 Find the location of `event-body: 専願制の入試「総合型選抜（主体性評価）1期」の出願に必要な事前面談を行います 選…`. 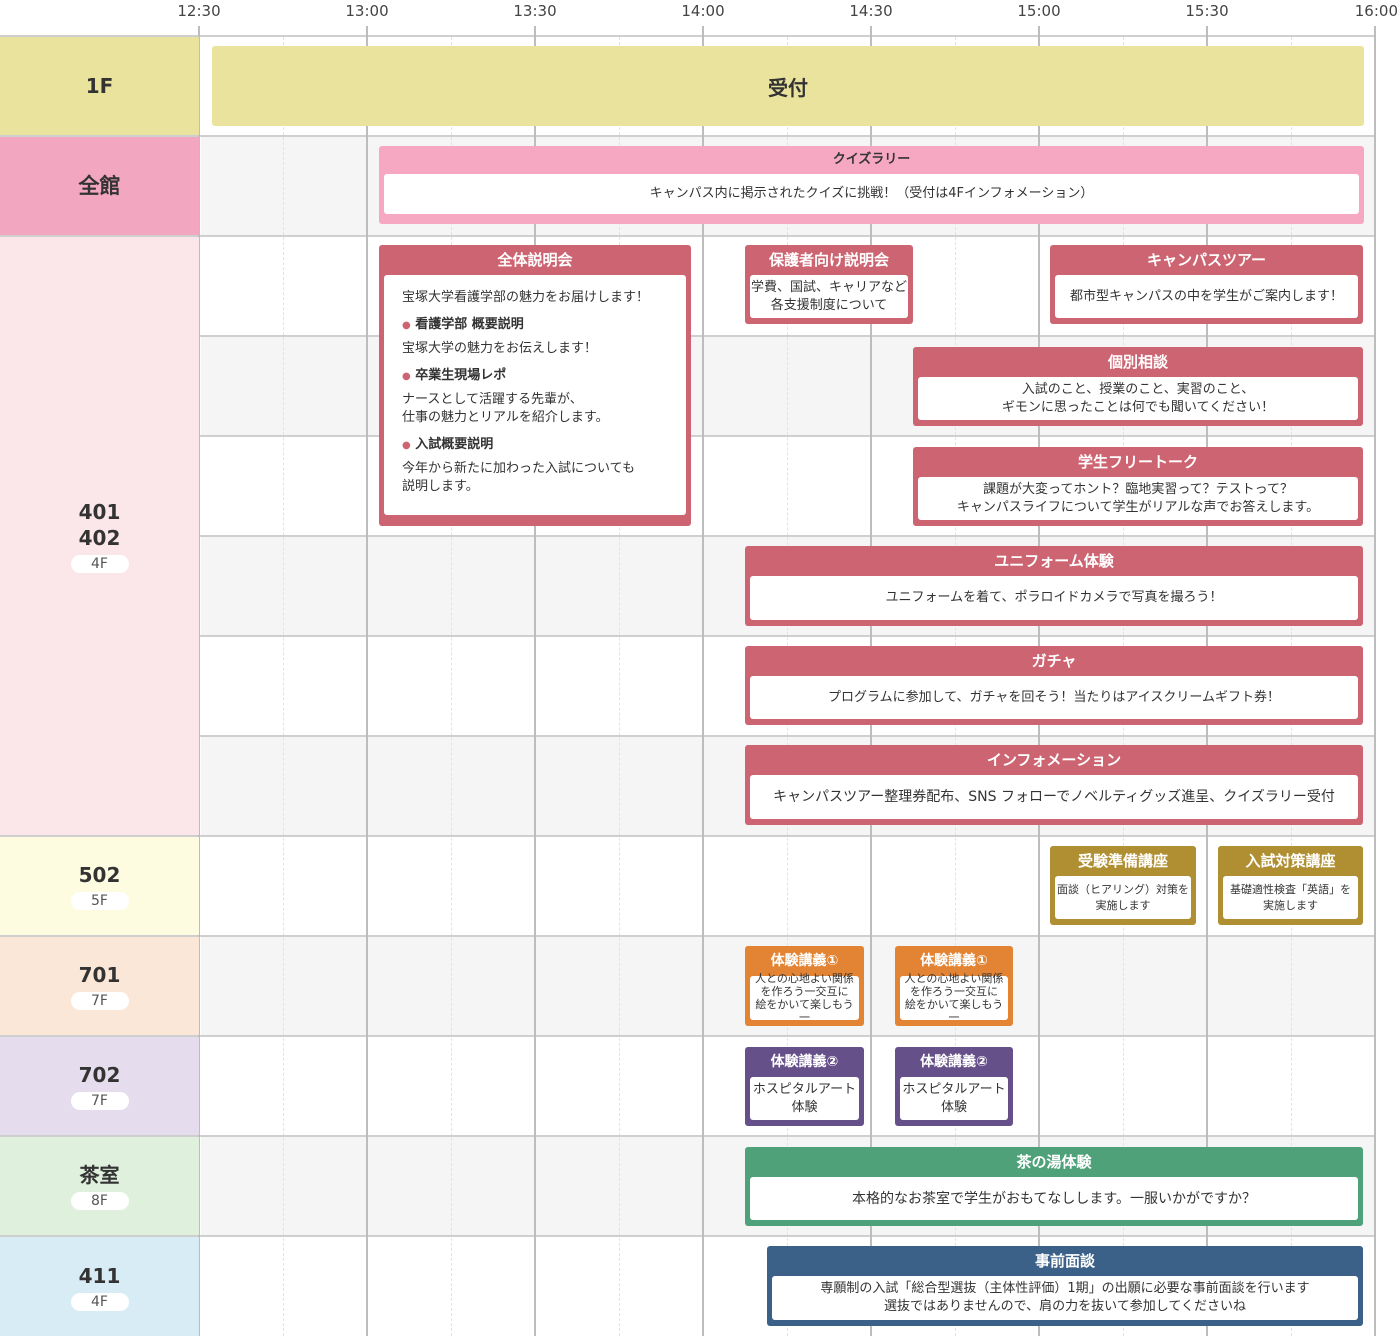

event-body: 専願制の入試「総合型選抜（主体性評価）1期」の出願に必要な事前面談を行います 選… is located at coordinates (1065, 1298).